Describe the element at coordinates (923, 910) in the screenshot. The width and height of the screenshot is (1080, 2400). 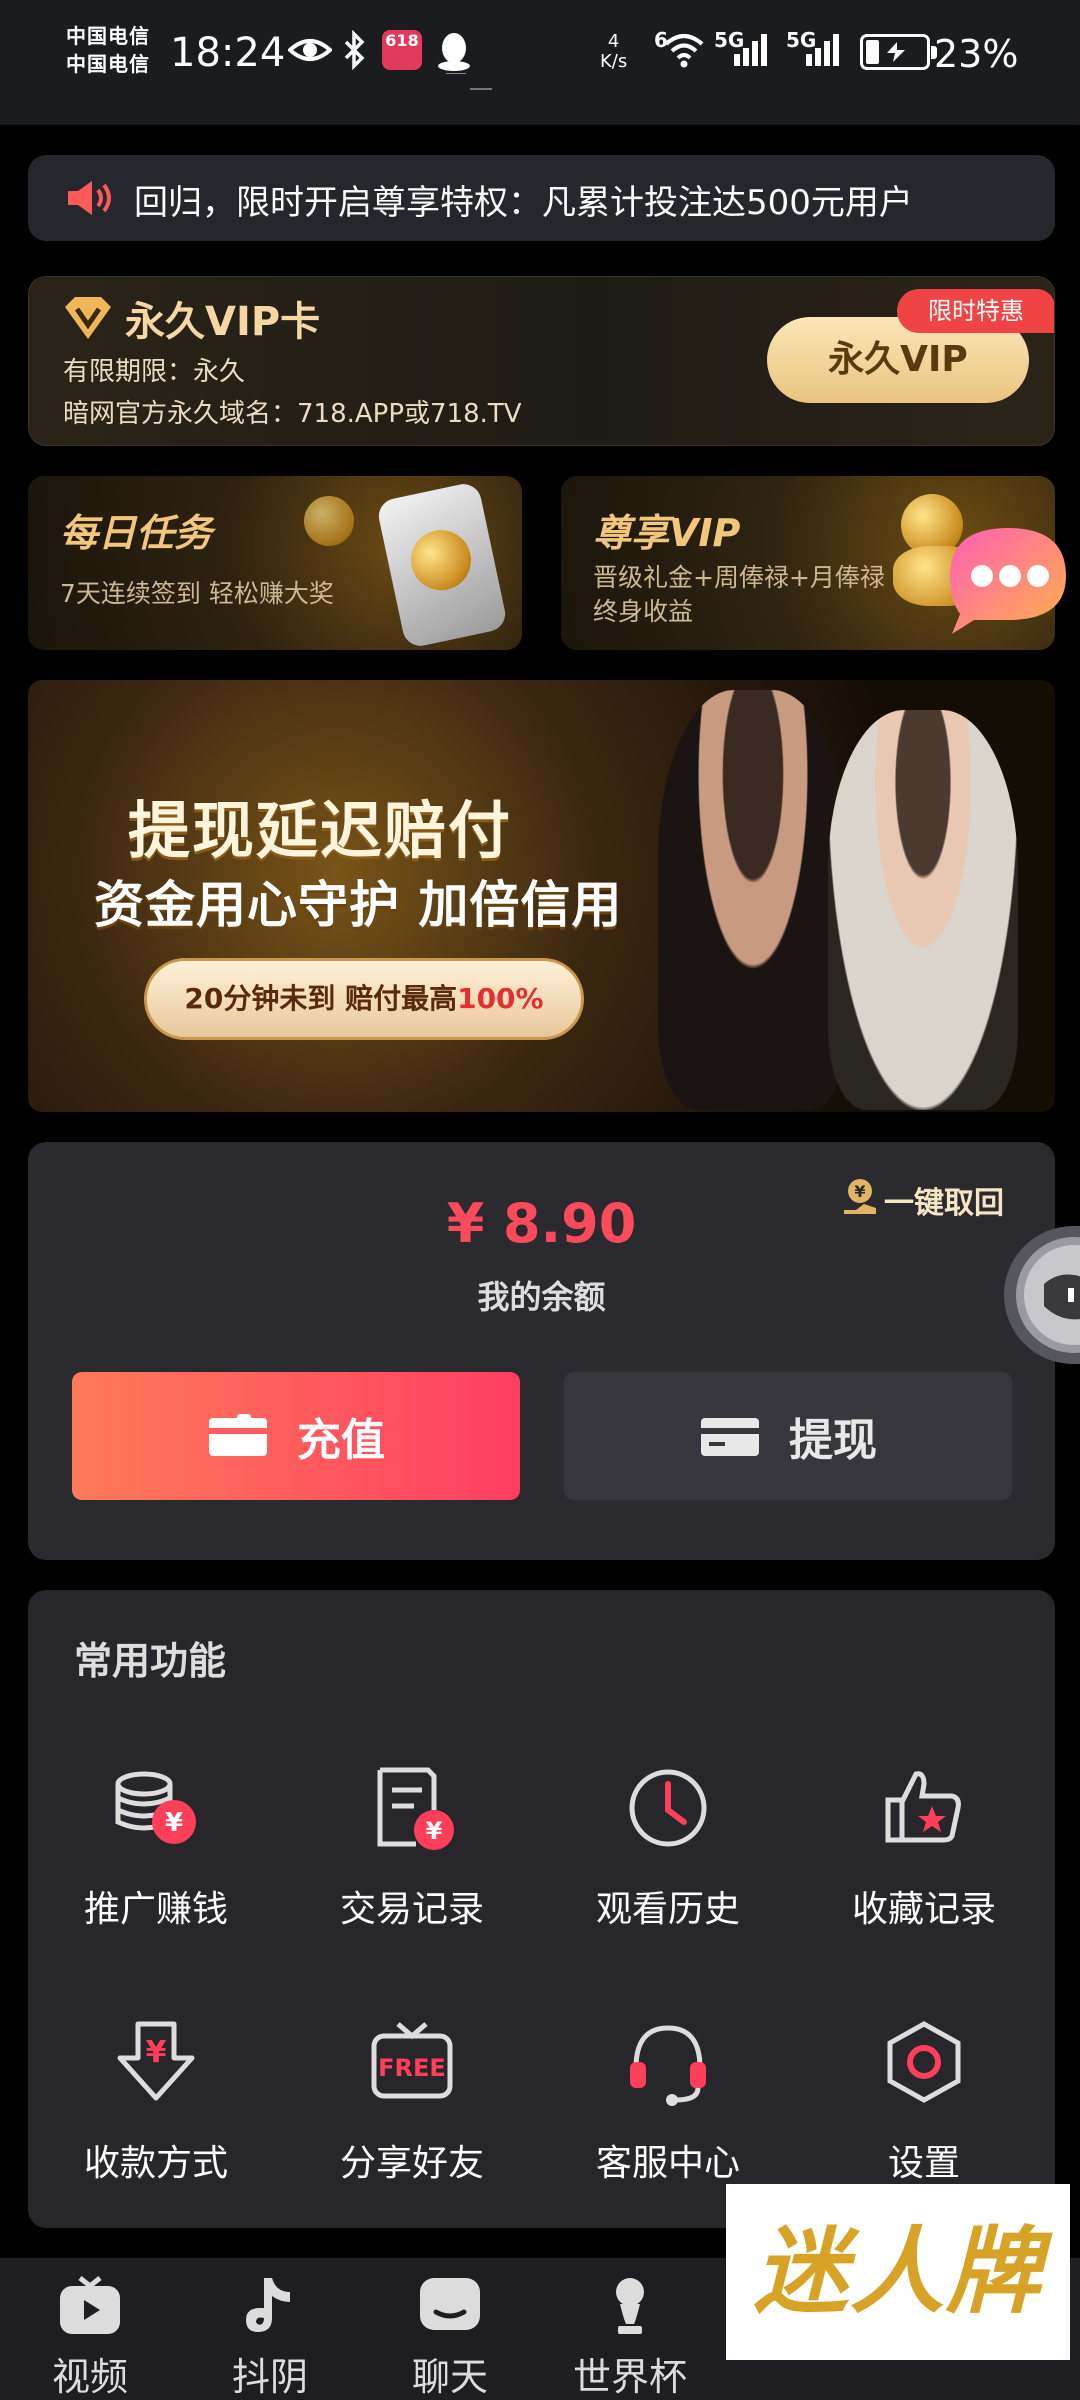
I see `banner-model-image-right` at that location.